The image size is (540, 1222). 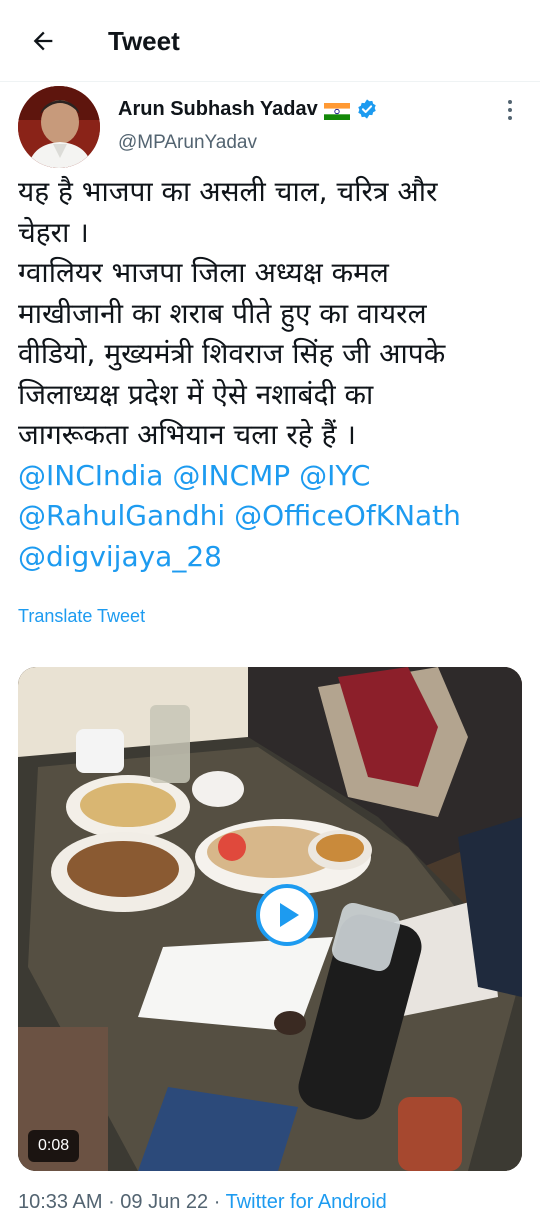 What do you see at coordinates (231, 475) in the screenshot?
I see `mention-link: @INCMP` at bounding box center [231, 475].